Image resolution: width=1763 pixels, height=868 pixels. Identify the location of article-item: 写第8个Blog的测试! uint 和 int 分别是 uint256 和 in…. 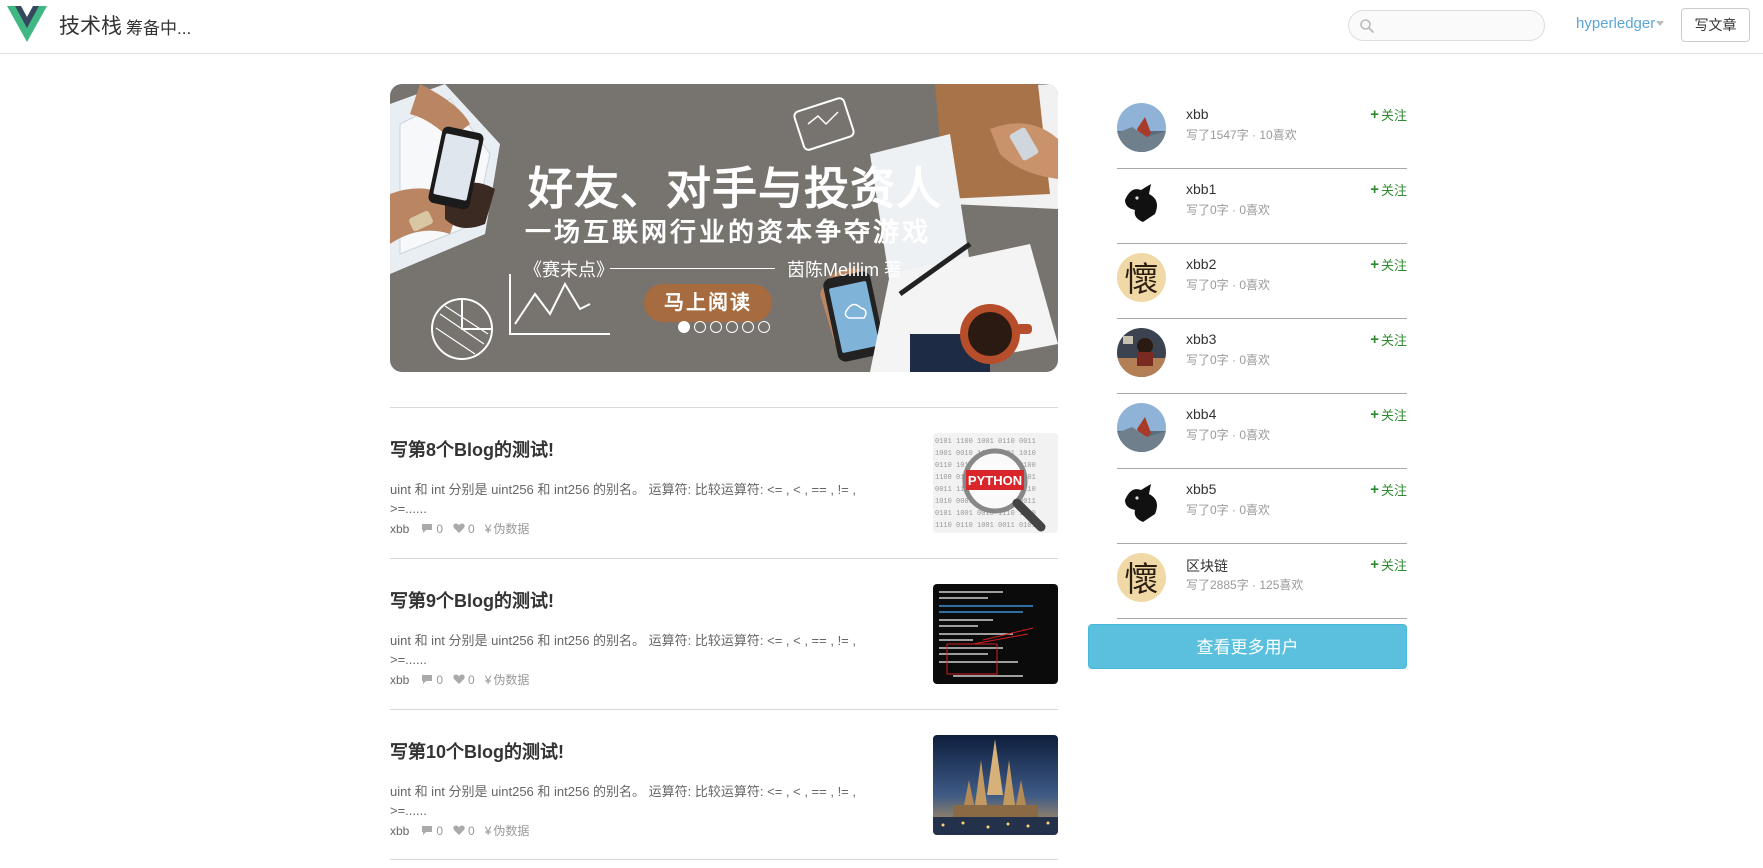
(724, 482).